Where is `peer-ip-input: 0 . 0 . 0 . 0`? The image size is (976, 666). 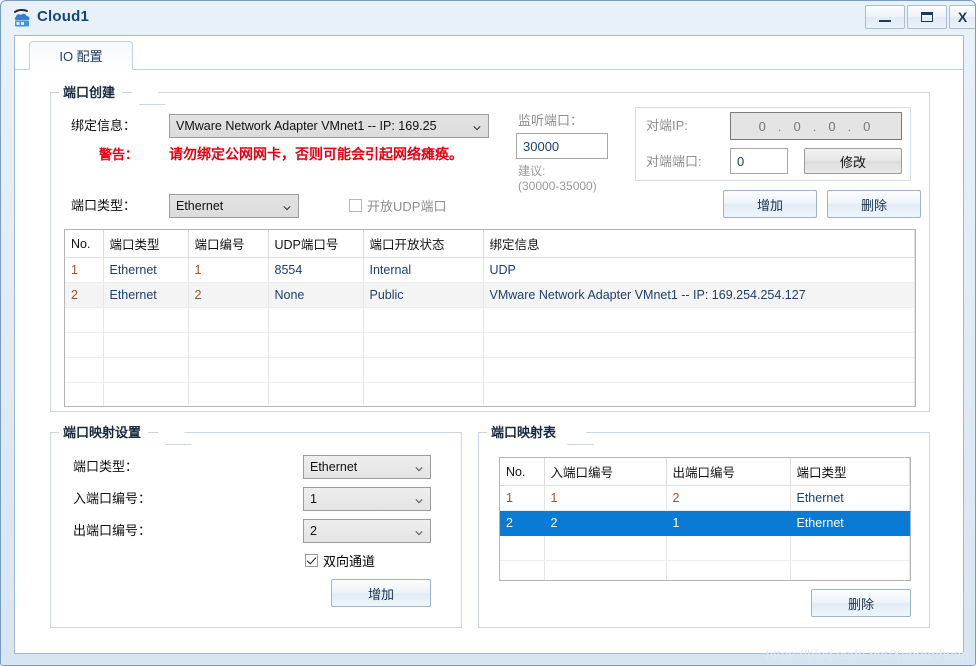 peer-ip-input: 0 . 0 . 0 . 0 is located at coordinates (816, 126).